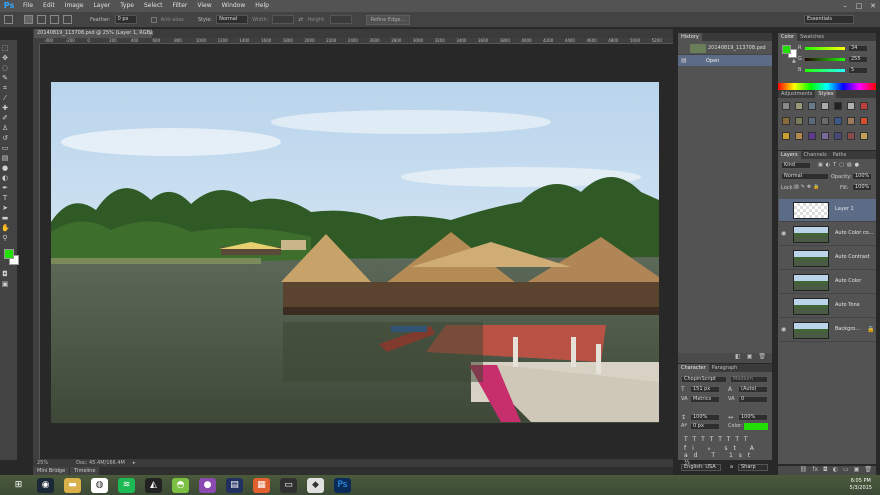  I want to click on gradient-icon: ▤, so click(5, 158).